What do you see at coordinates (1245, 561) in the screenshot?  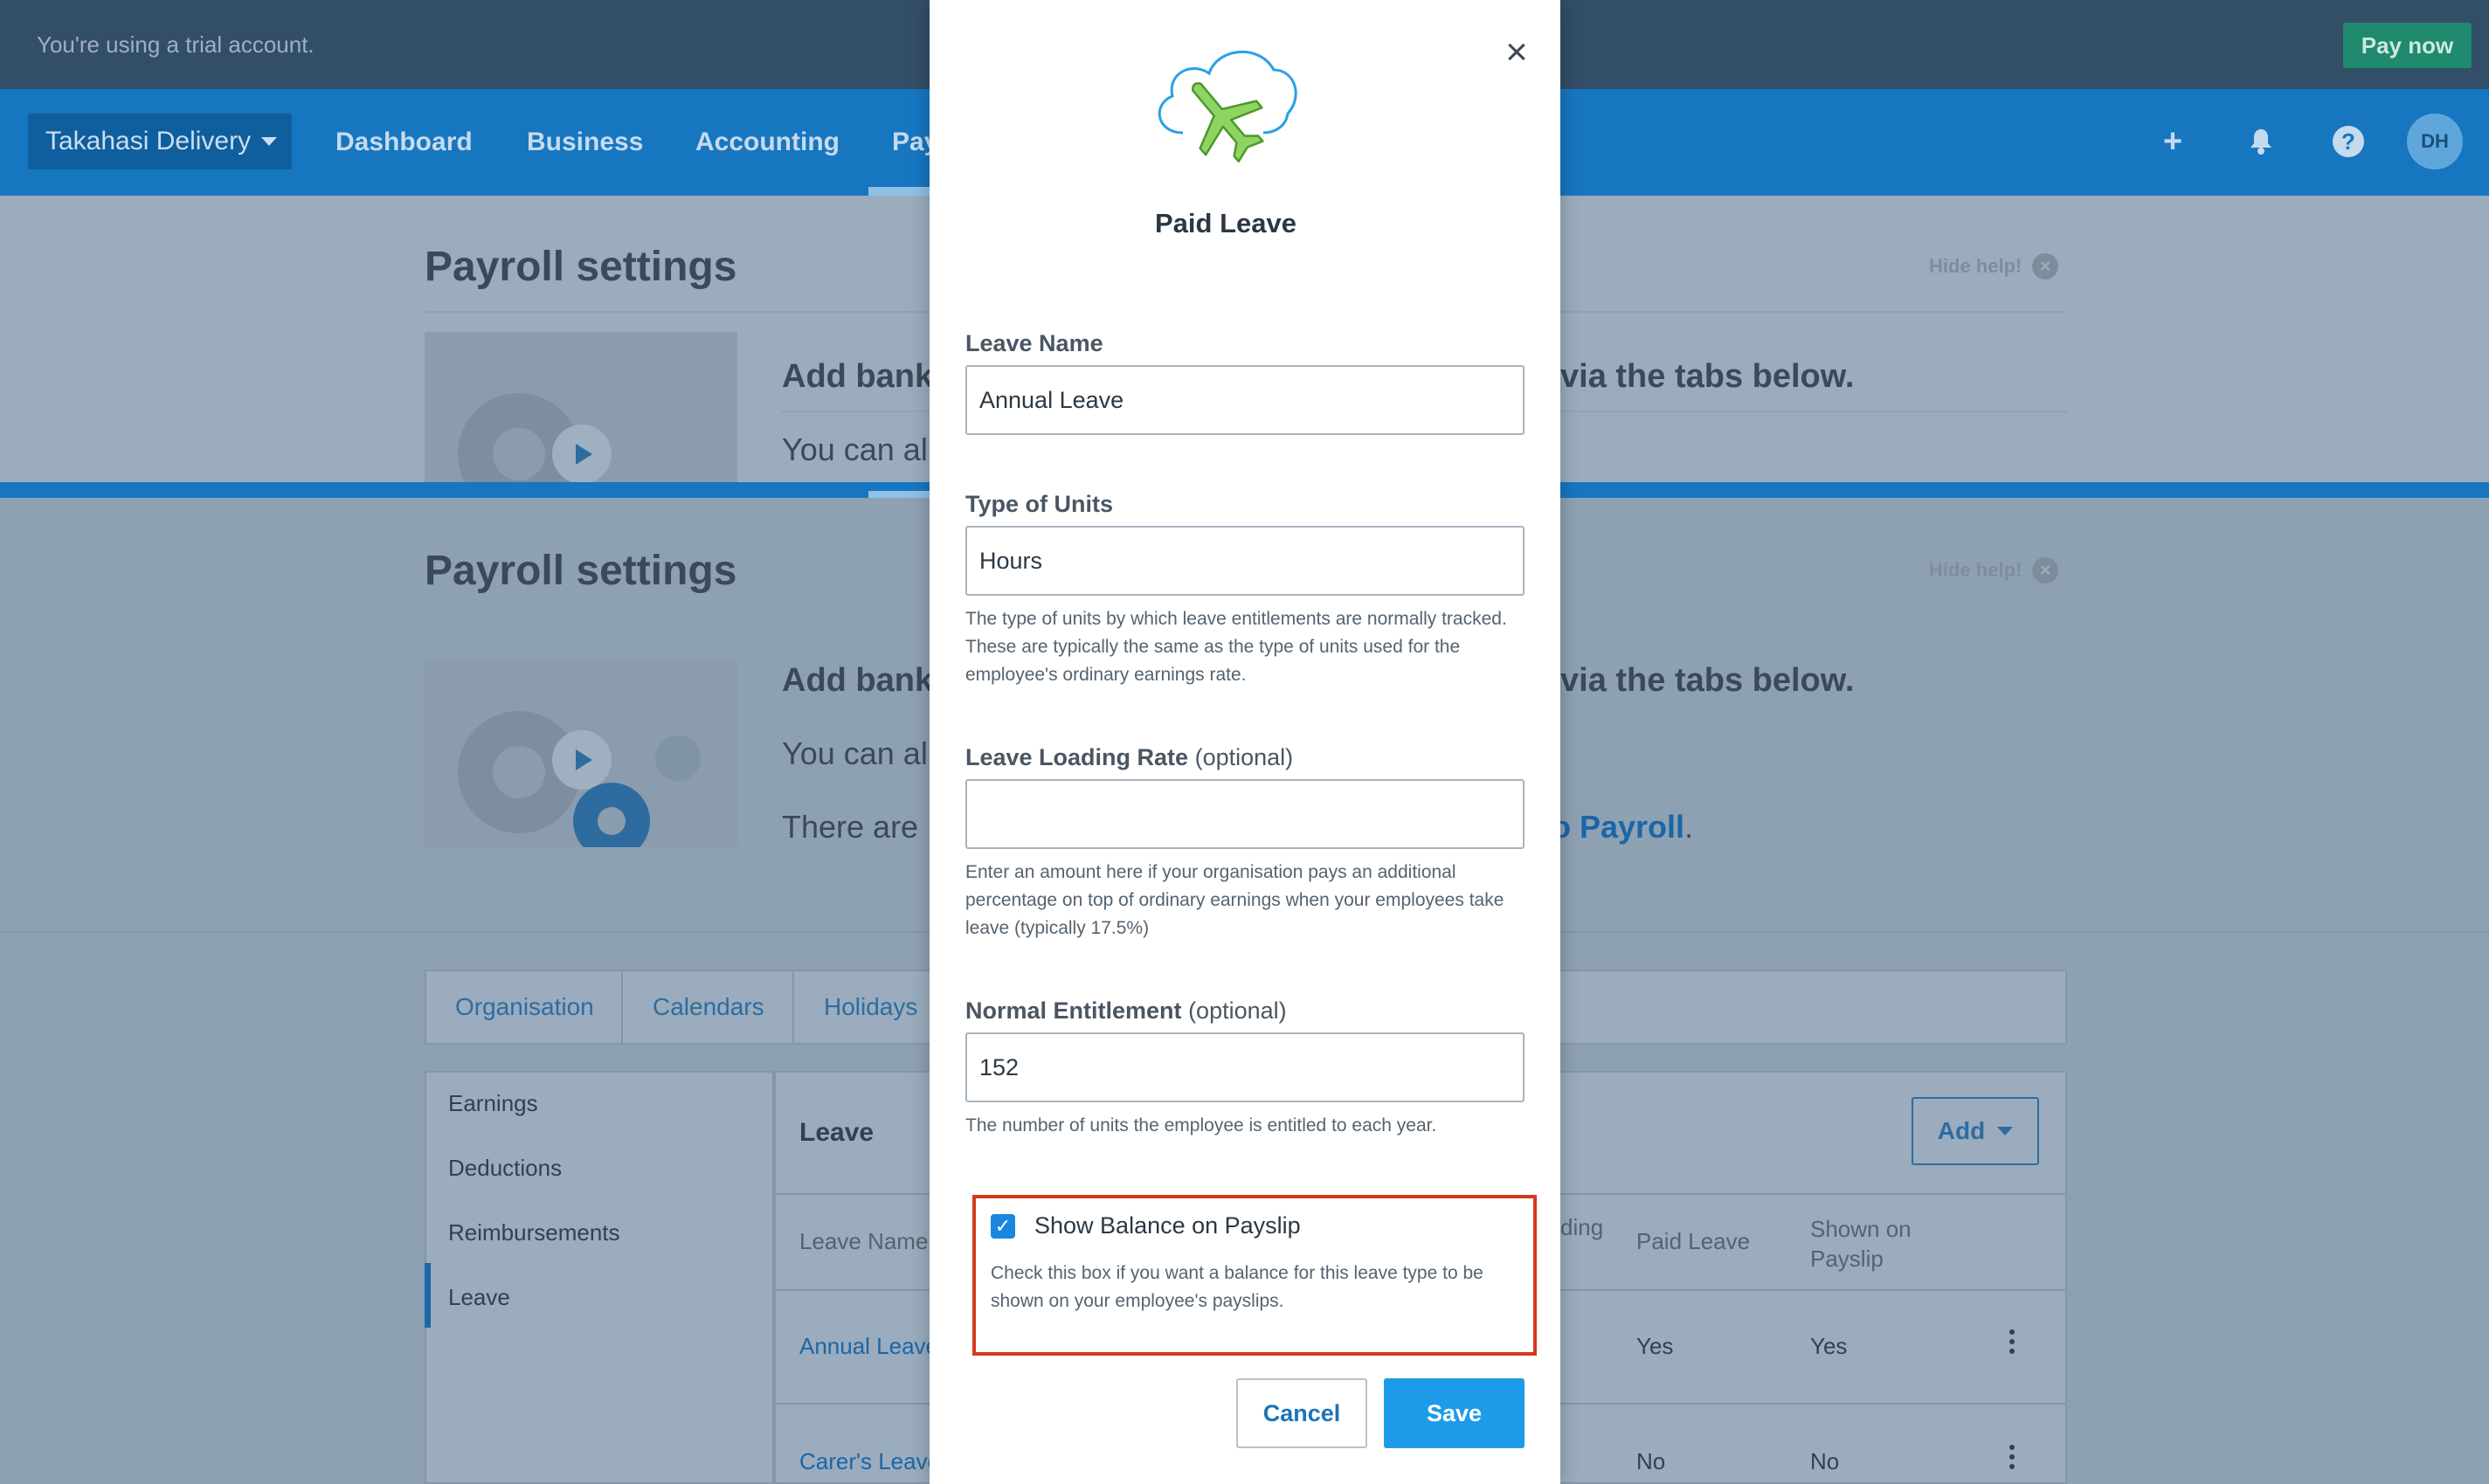 I see `type-of-units-field` at bounding box center [1245, 561].